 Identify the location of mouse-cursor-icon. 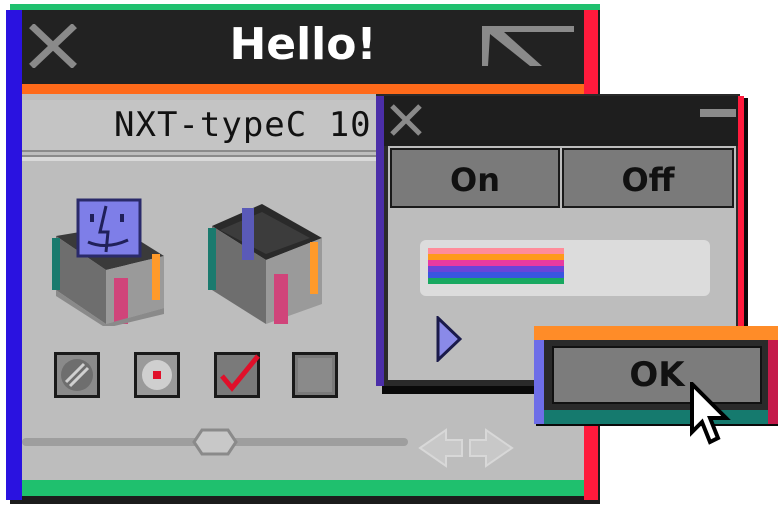
(710, 412).